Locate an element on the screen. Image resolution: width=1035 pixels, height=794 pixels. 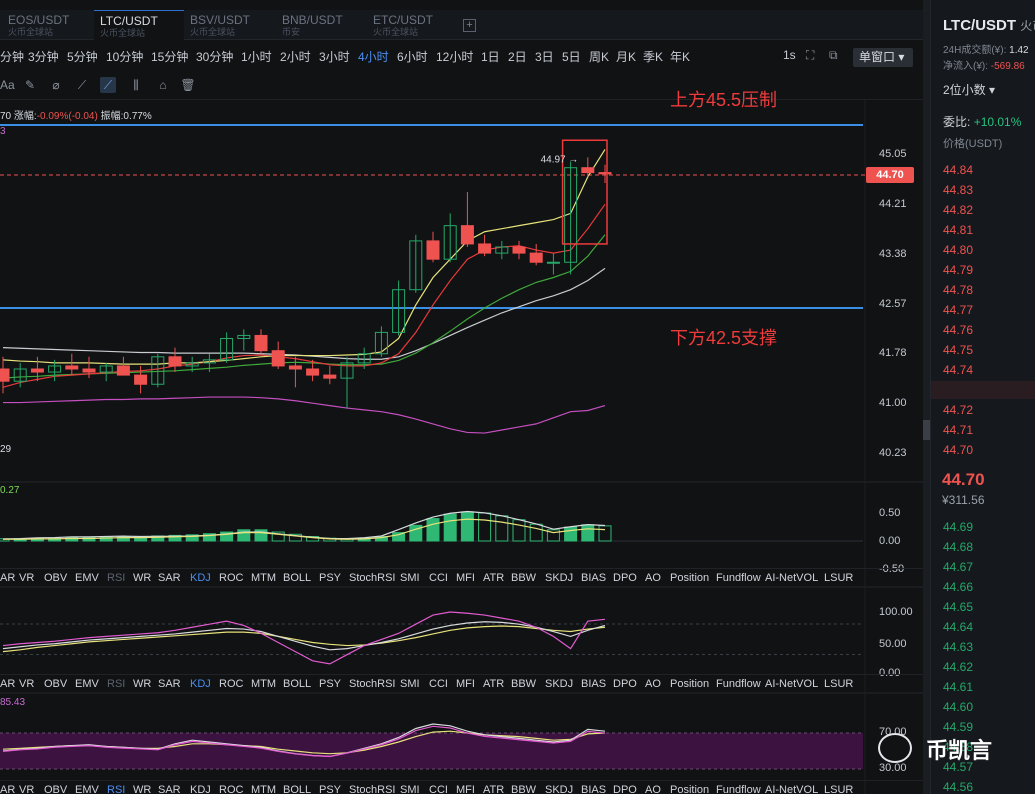
precision-select: 2位小数 ▾ is located at coordinates (969, 89).